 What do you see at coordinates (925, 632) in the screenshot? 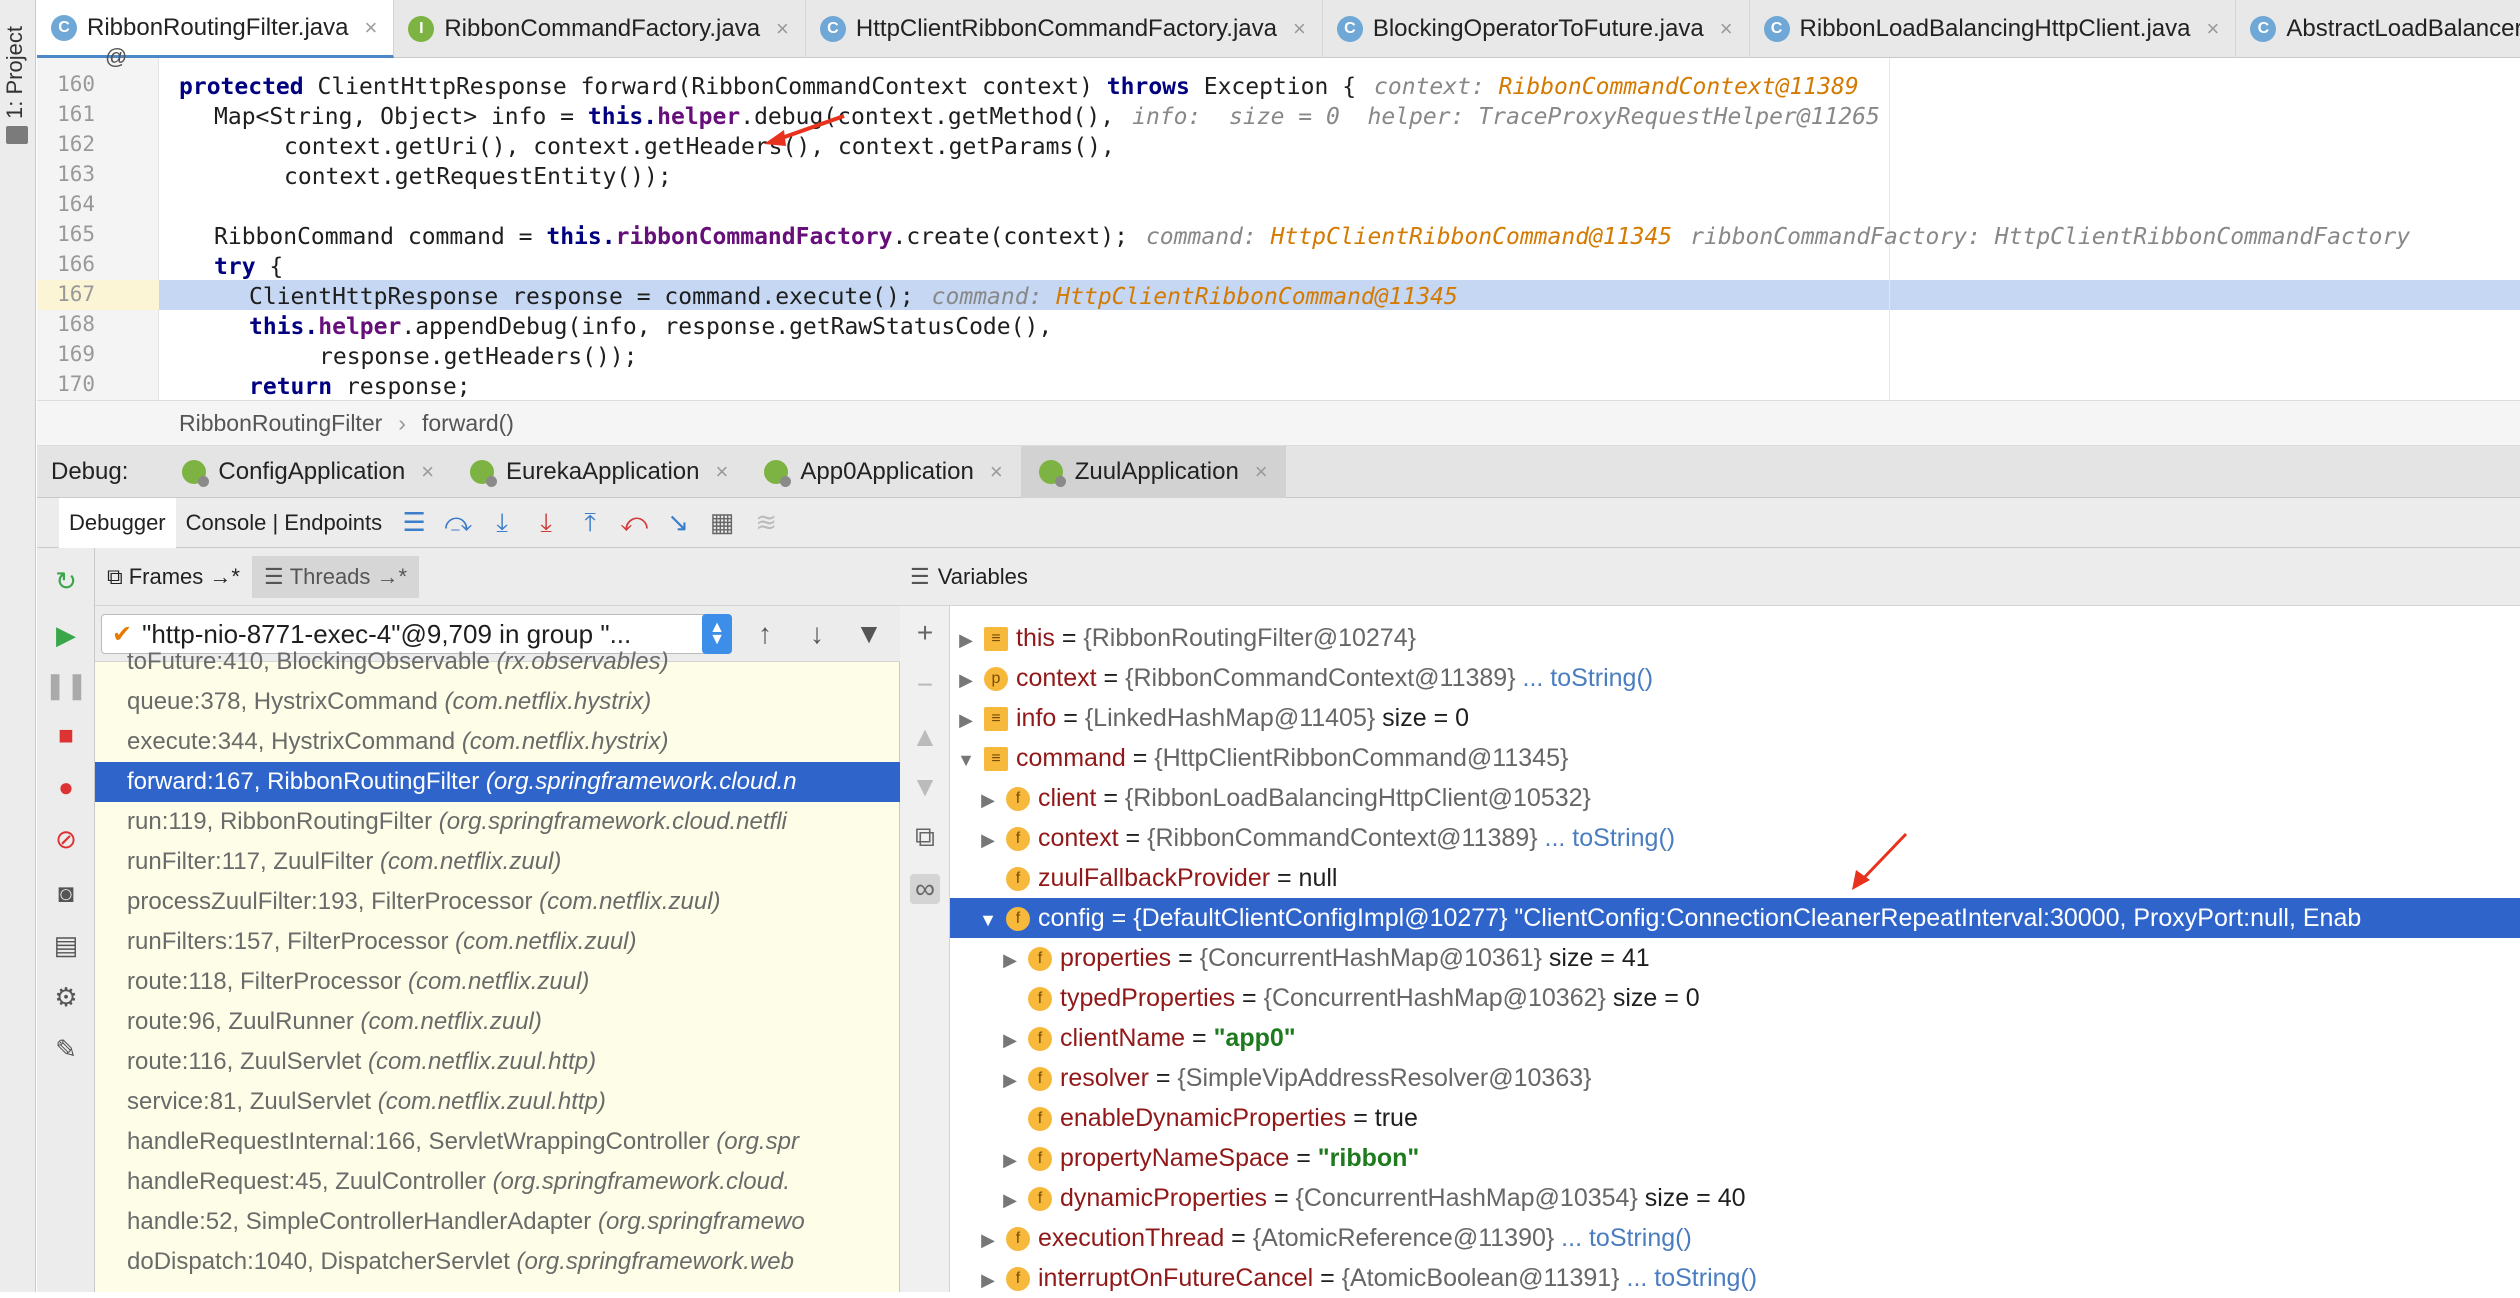
I see `add-watch-icon: +` at bounding box center [925, 632].